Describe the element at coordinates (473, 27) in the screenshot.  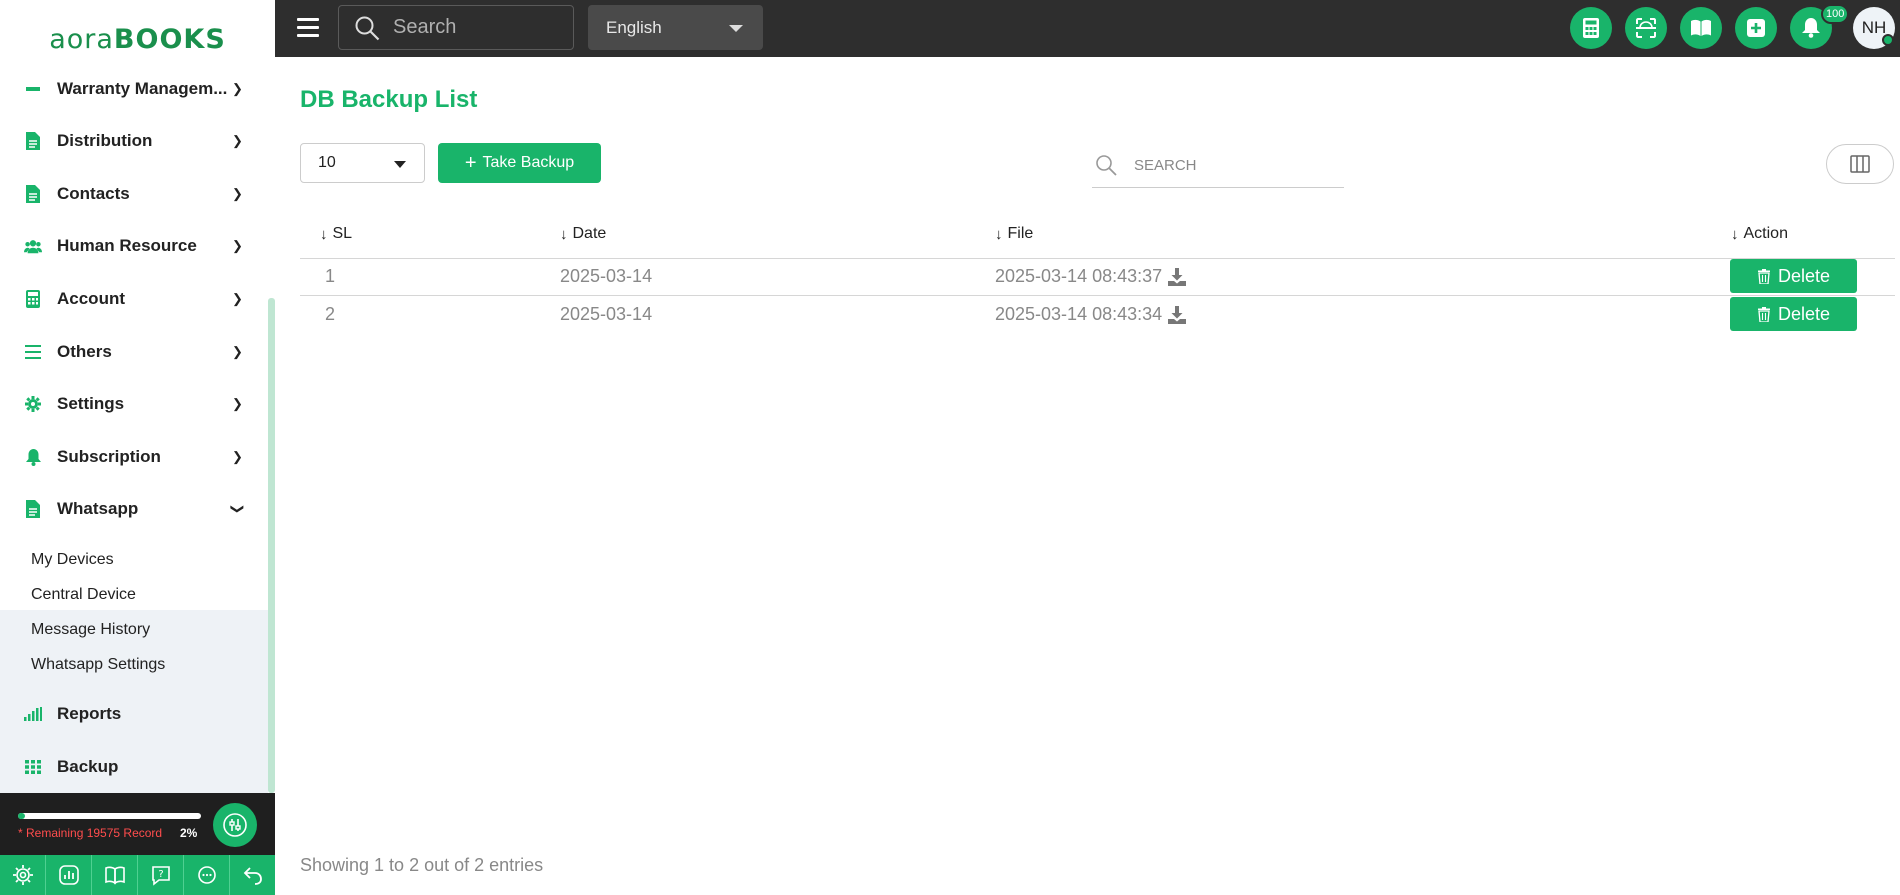
I see `search-input` at that location.